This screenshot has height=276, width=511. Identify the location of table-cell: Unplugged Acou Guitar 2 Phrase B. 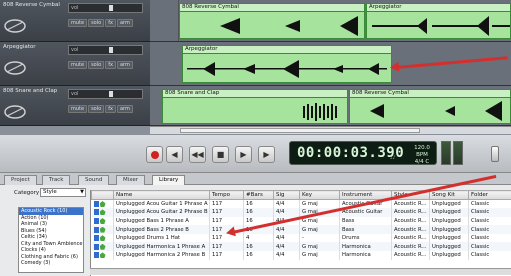
(161, 212).